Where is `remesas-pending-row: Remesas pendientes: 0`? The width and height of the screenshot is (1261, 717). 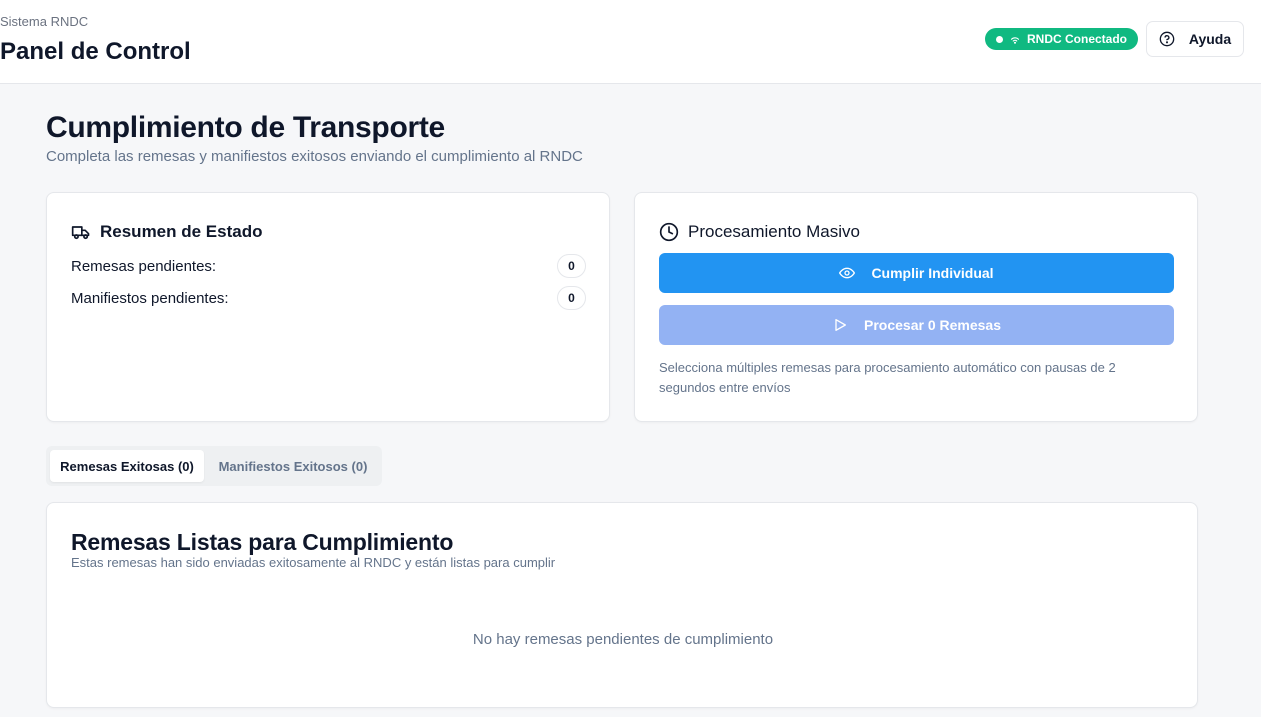
remesas-pending-row: Remesas pendientes: 0 is located at coordinates (328, 266).